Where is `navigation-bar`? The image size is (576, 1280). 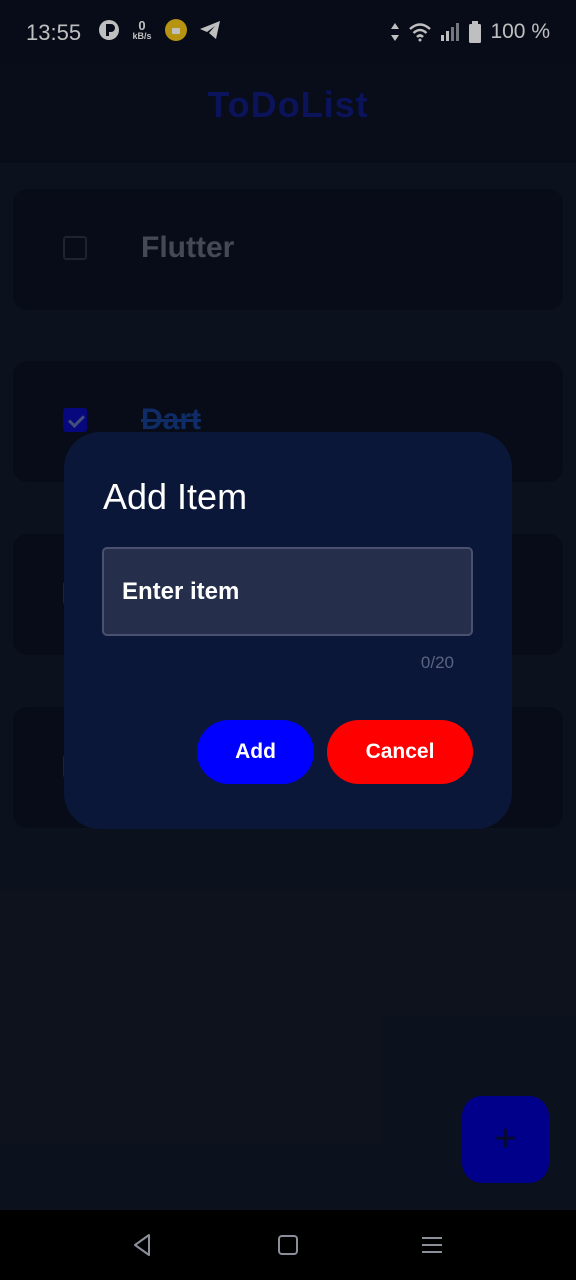
navigation-bar is located at coordinates (288, 1245).